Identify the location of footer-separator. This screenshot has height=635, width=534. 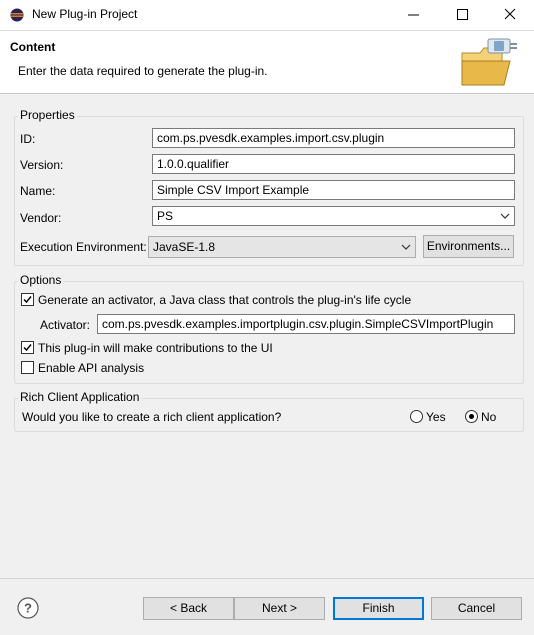
(267, 578).